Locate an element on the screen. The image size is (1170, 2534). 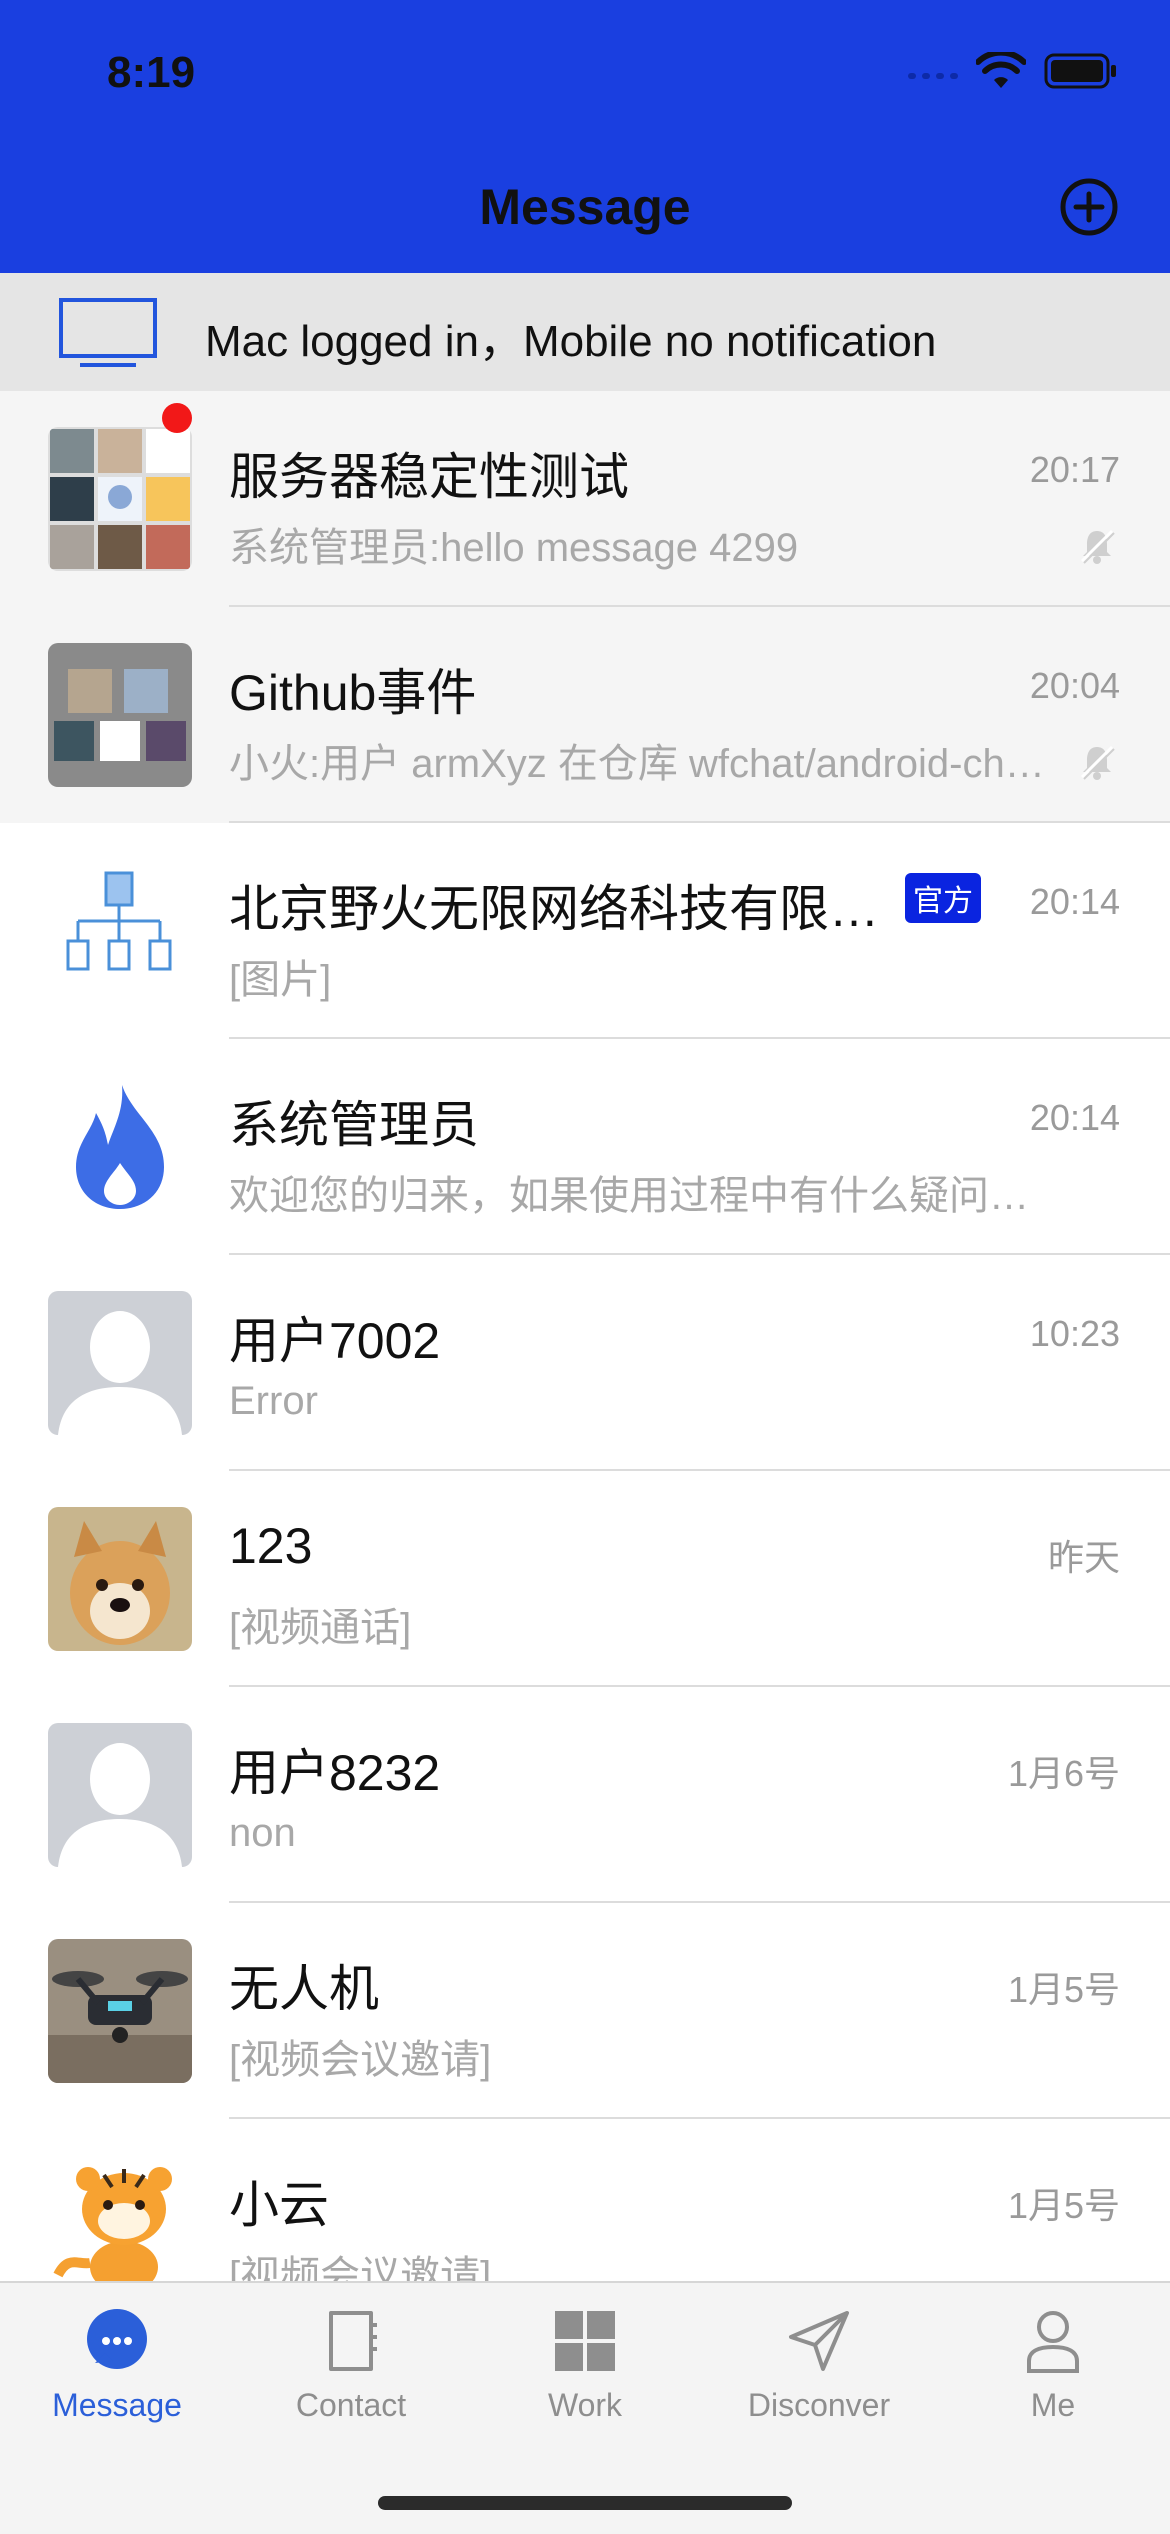
status-icons is located at coordinates (1013, 71).